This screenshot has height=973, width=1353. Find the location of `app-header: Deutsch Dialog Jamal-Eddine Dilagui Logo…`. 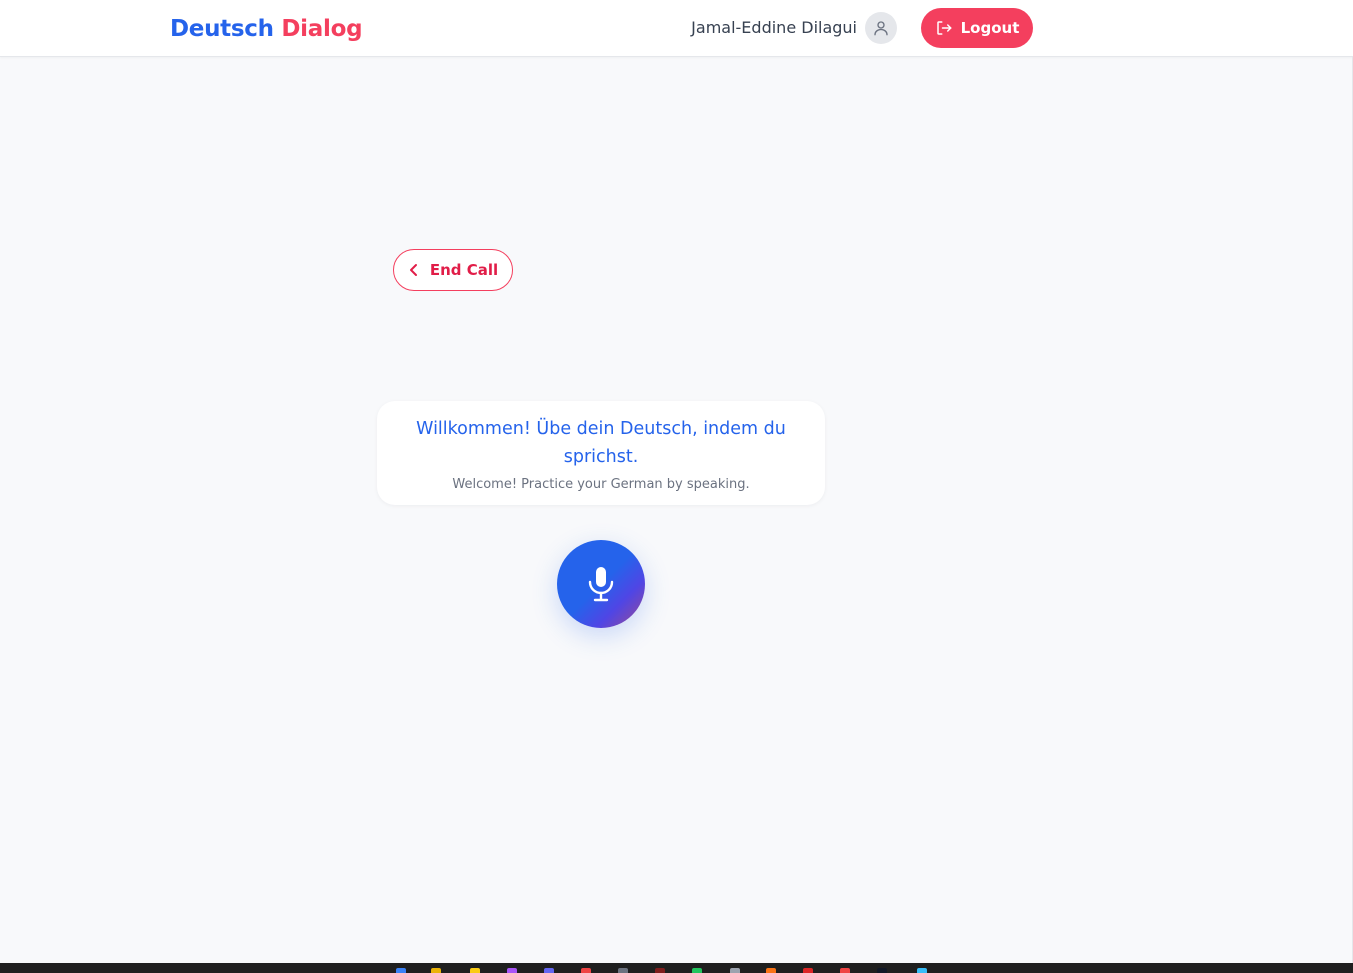

app-header: Deutsch Dialog Jamal-Eddine Dilagui Logo… is located at coordinates (676, 28).